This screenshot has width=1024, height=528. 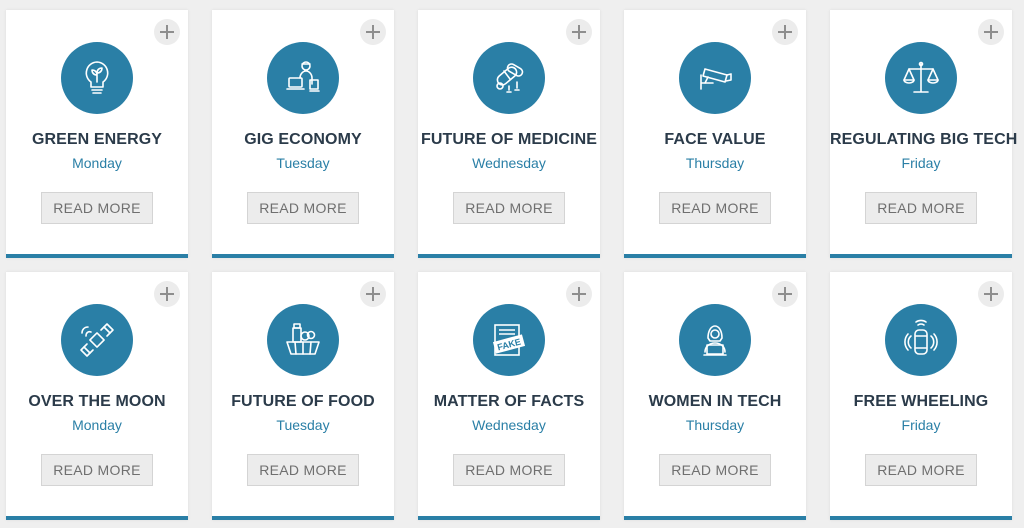 I want to click on fake-news-icon: FAKE, so click(x=509, y=340).